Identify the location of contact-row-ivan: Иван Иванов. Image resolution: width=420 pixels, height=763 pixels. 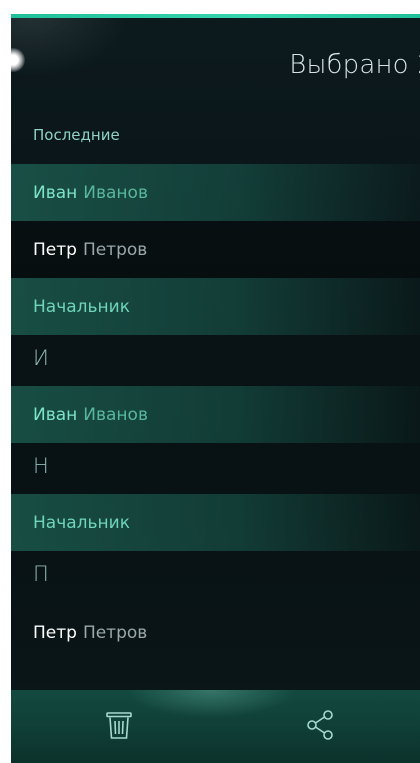
(215, 414).